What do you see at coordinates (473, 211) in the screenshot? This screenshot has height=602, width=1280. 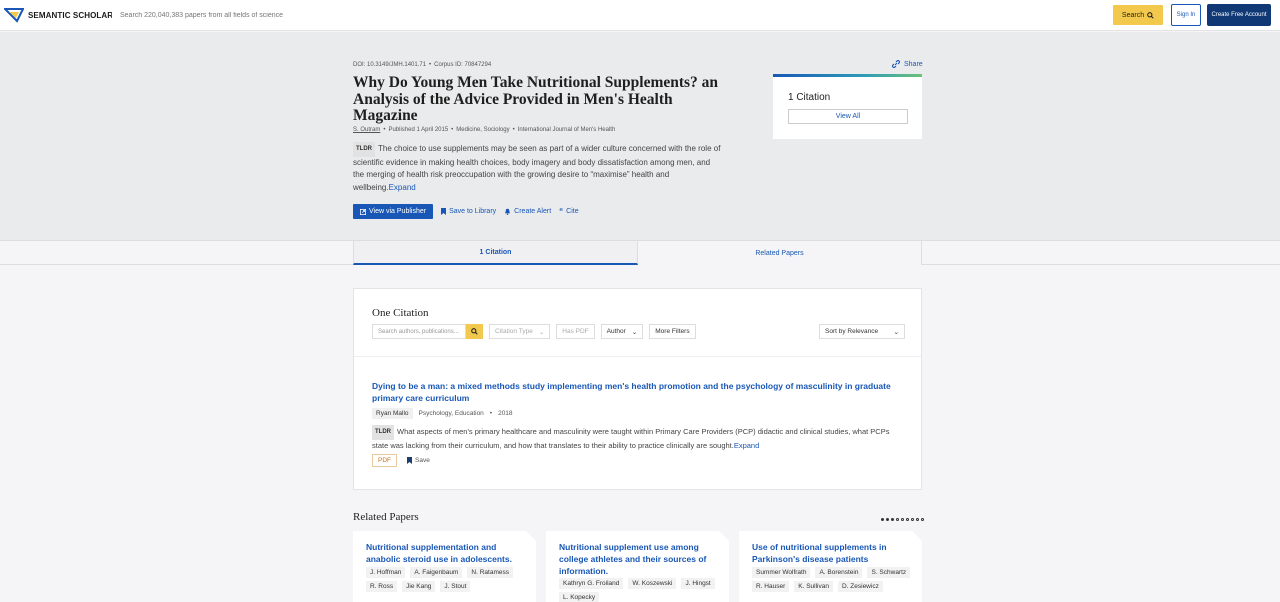 I see `save-to-library-label: Save to Library` at bounding box center [473, 211].